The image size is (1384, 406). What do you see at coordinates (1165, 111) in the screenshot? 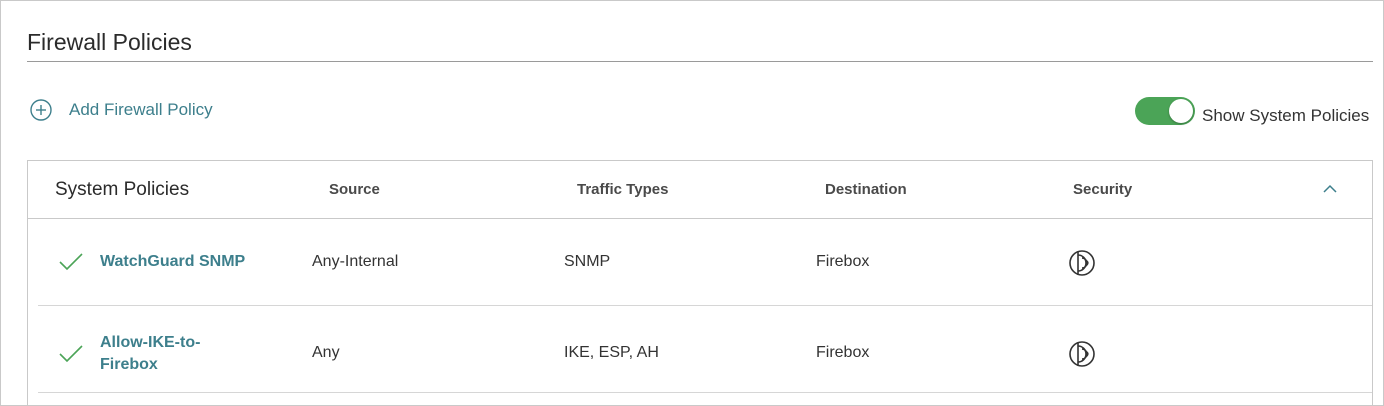
I see `show-system-policies-toggle` at bounding box center [1165, 111].